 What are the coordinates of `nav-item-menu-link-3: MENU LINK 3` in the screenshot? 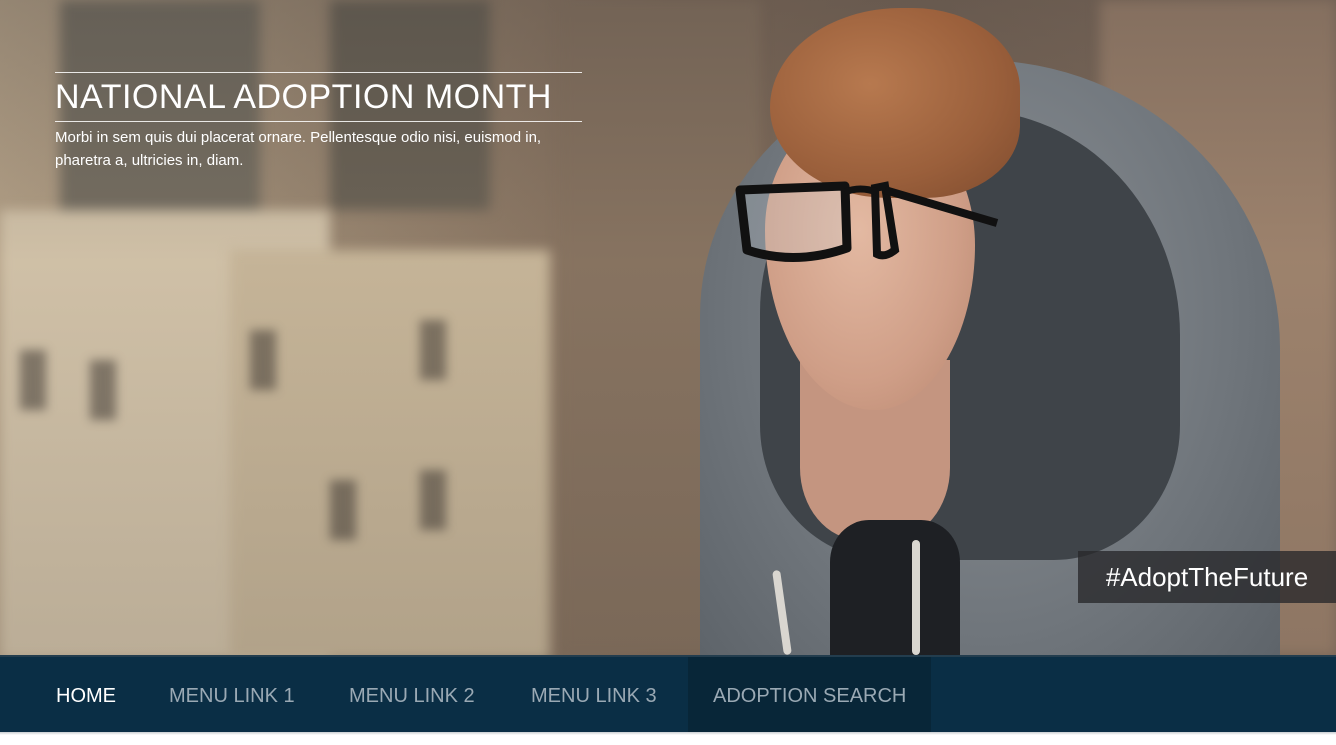 It's located at (594, 694).